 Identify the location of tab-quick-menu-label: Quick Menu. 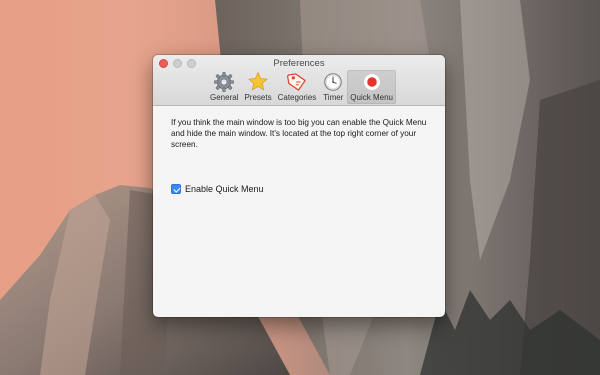
(371, 97).